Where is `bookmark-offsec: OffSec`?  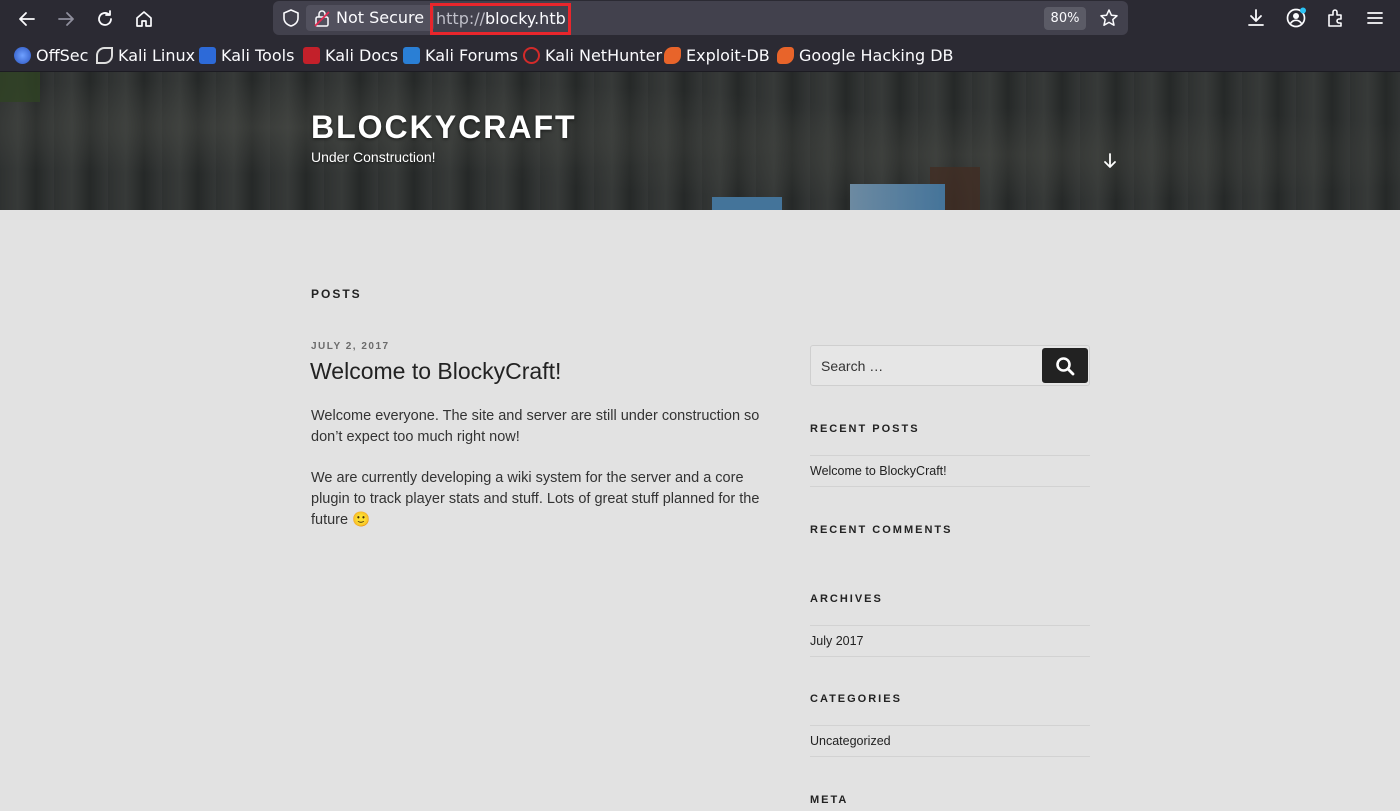 bookmark-offsec: OffSec is located at coordinates (51, 55).